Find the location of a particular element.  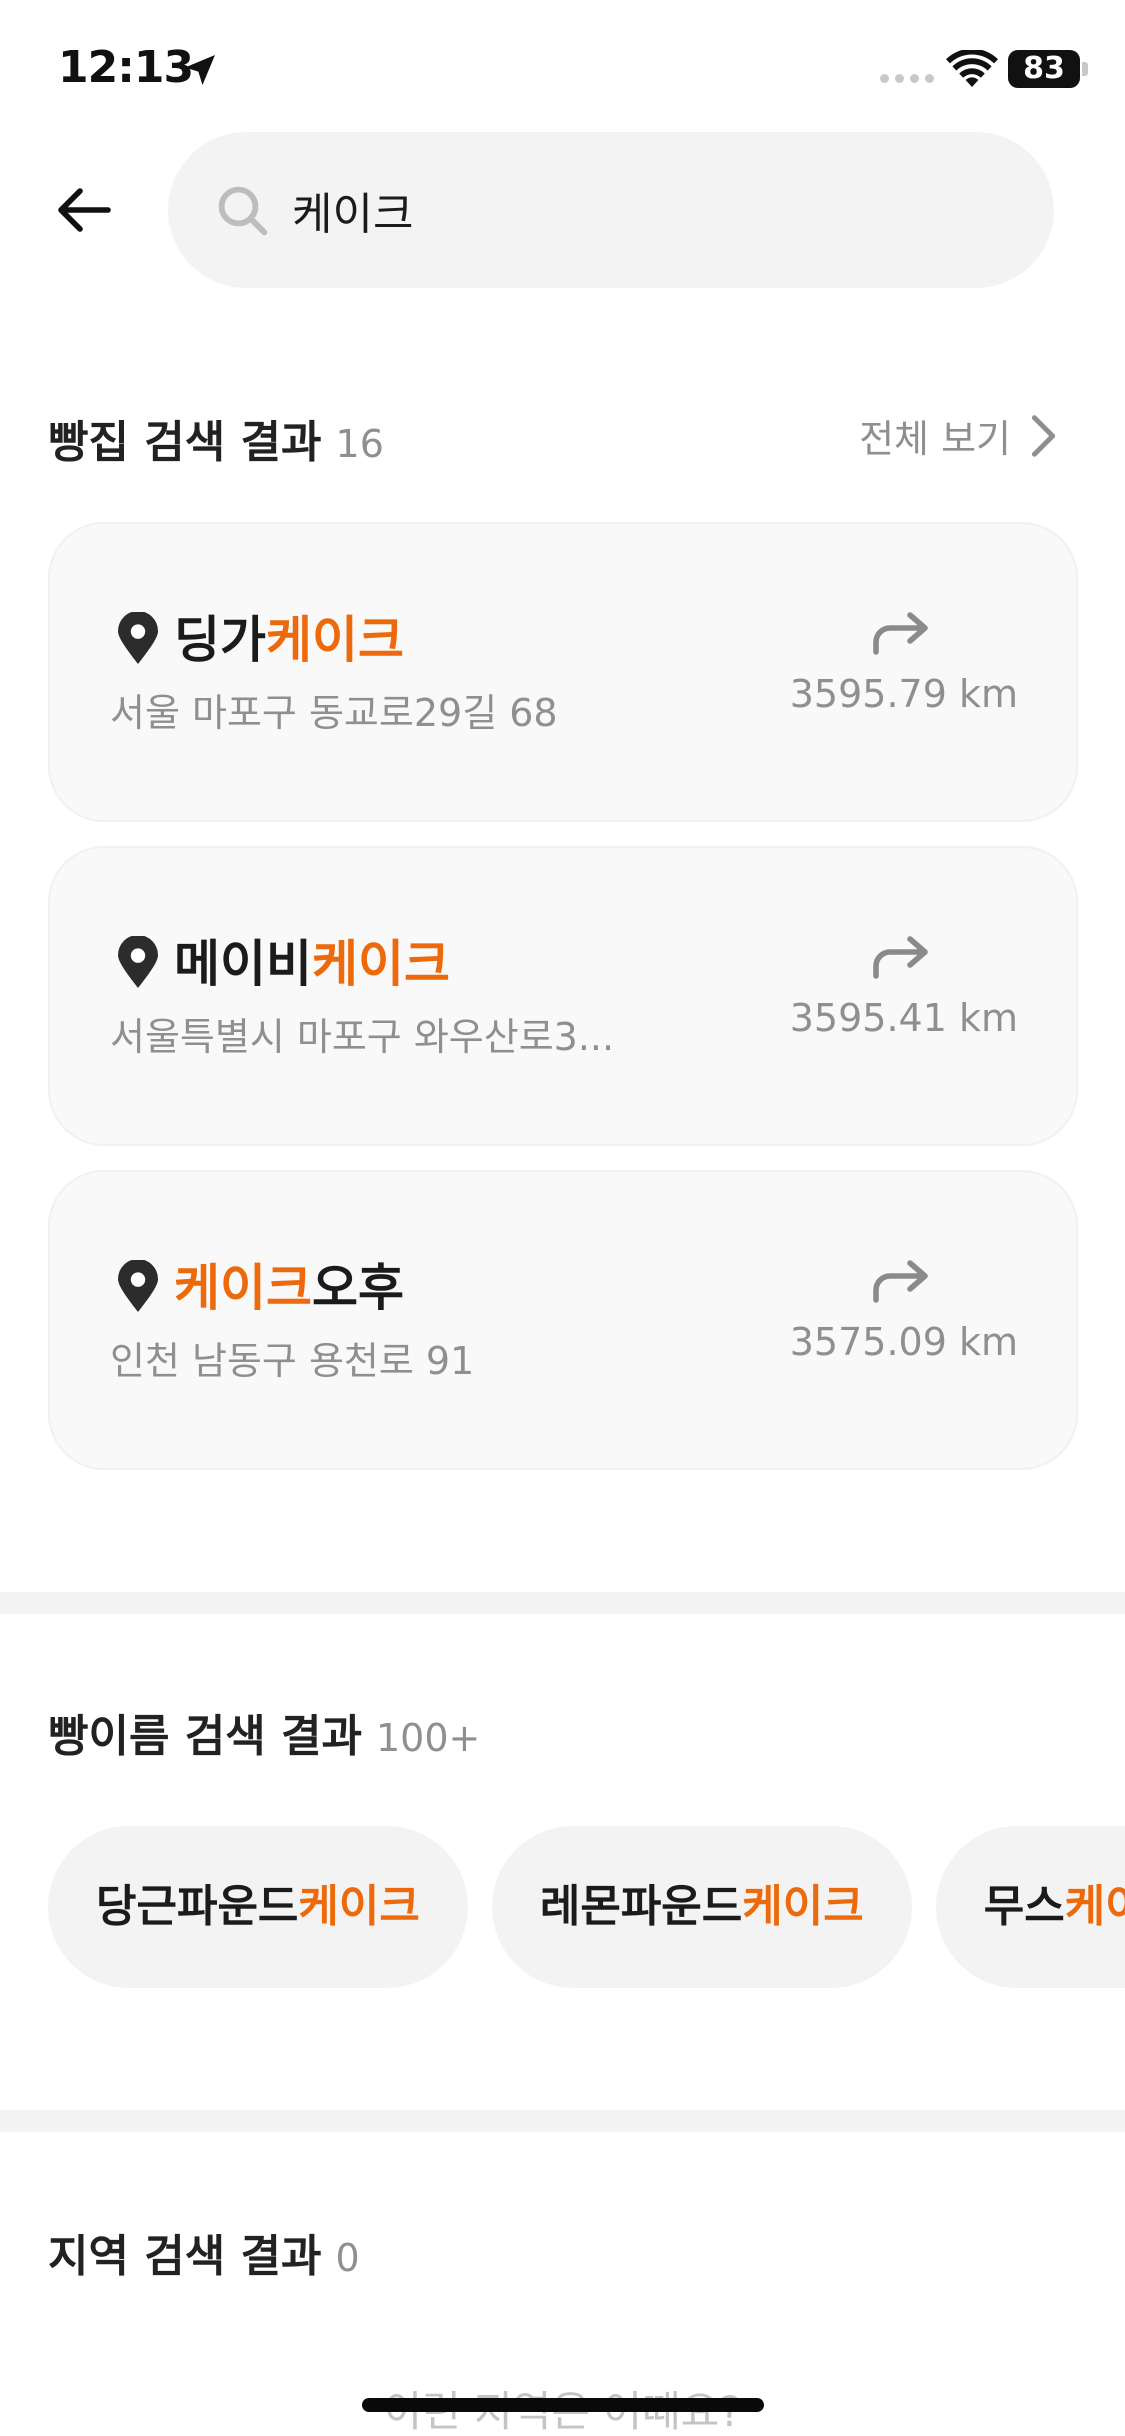

bakery-card: 딩가케이크 서울 마포구 동교로29길 68 3595.79 km is located at coordinates (563, 672).